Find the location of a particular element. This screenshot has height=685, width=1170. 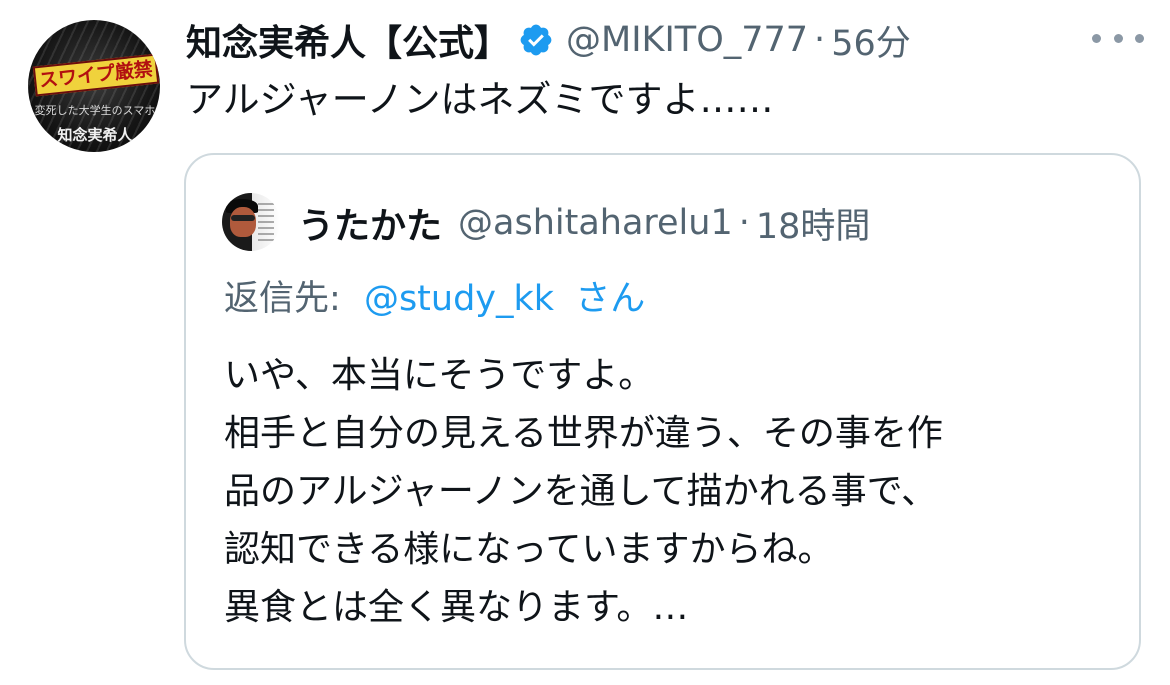

quoted-author-avatar is located at coordinates (251, 222).